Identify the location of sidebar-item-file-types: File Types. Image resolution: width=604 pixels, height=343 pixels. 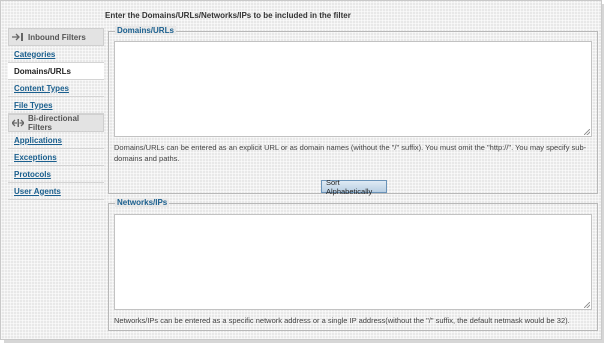
(56, 105).